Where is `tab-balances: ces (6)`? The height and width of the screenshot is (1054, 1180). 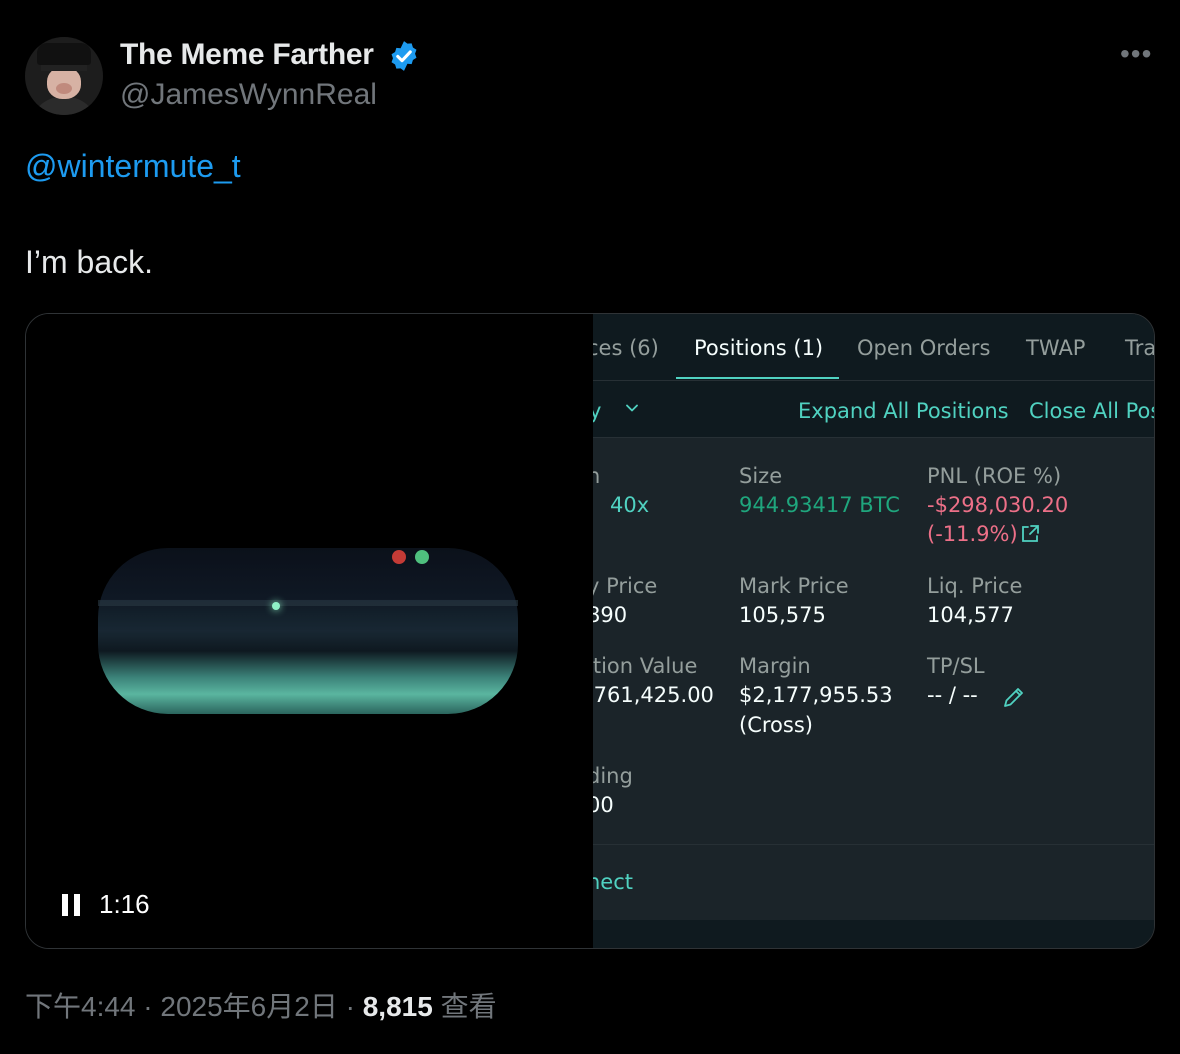
tab-balances: ces (6) is located at coordinates (626, 348).